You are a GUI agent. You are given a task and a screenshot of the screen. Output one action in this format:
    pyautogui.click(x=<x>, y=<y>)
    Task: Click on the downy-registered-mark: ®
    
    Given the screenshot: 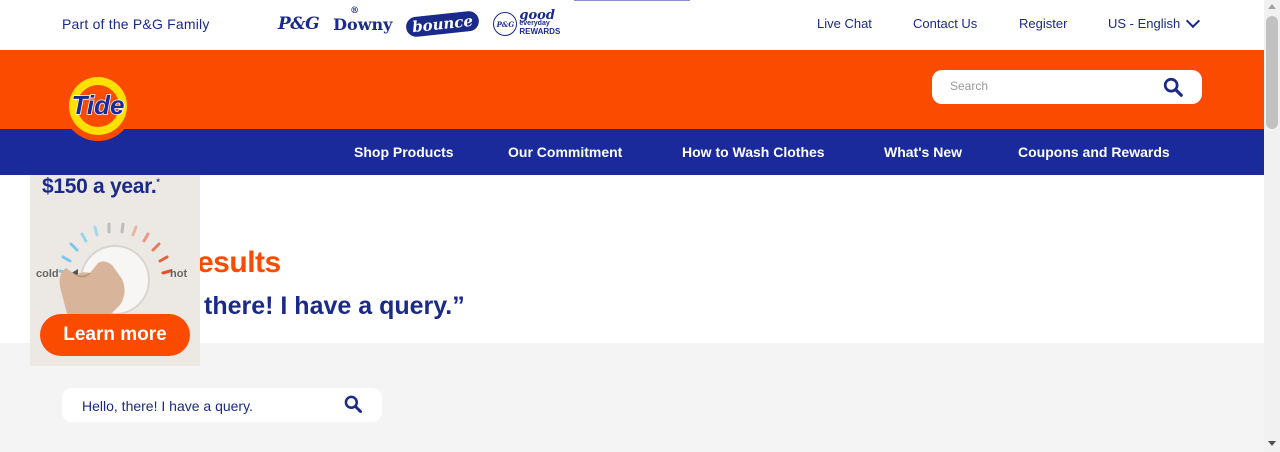 What is the action you would take?
    pyautogui.click(x=355, y=10)
    